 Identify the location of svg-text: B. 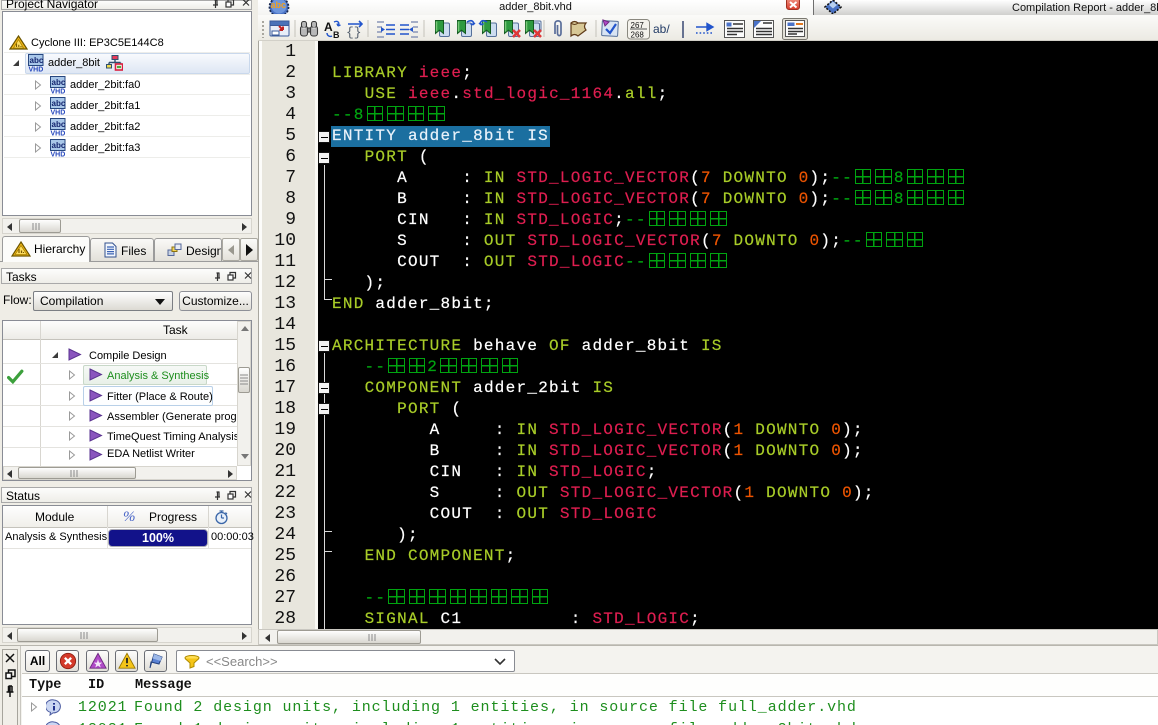
(336, 35).